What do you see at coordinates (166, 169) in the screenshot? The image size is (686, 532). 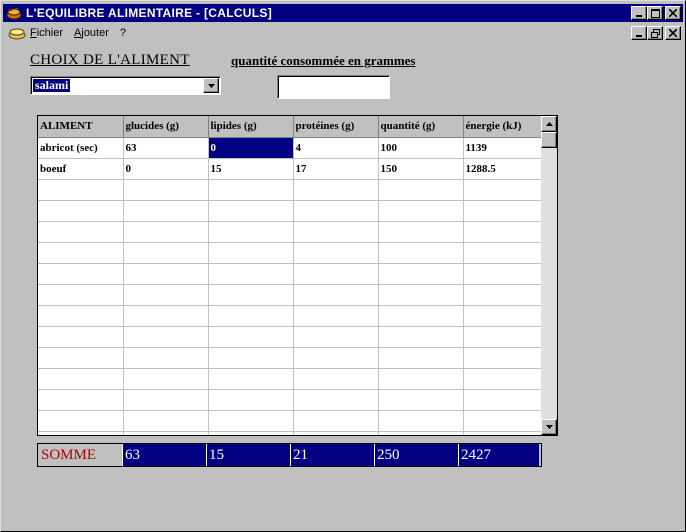 I see `table-cell: 0` at bounding box center [166, 169].